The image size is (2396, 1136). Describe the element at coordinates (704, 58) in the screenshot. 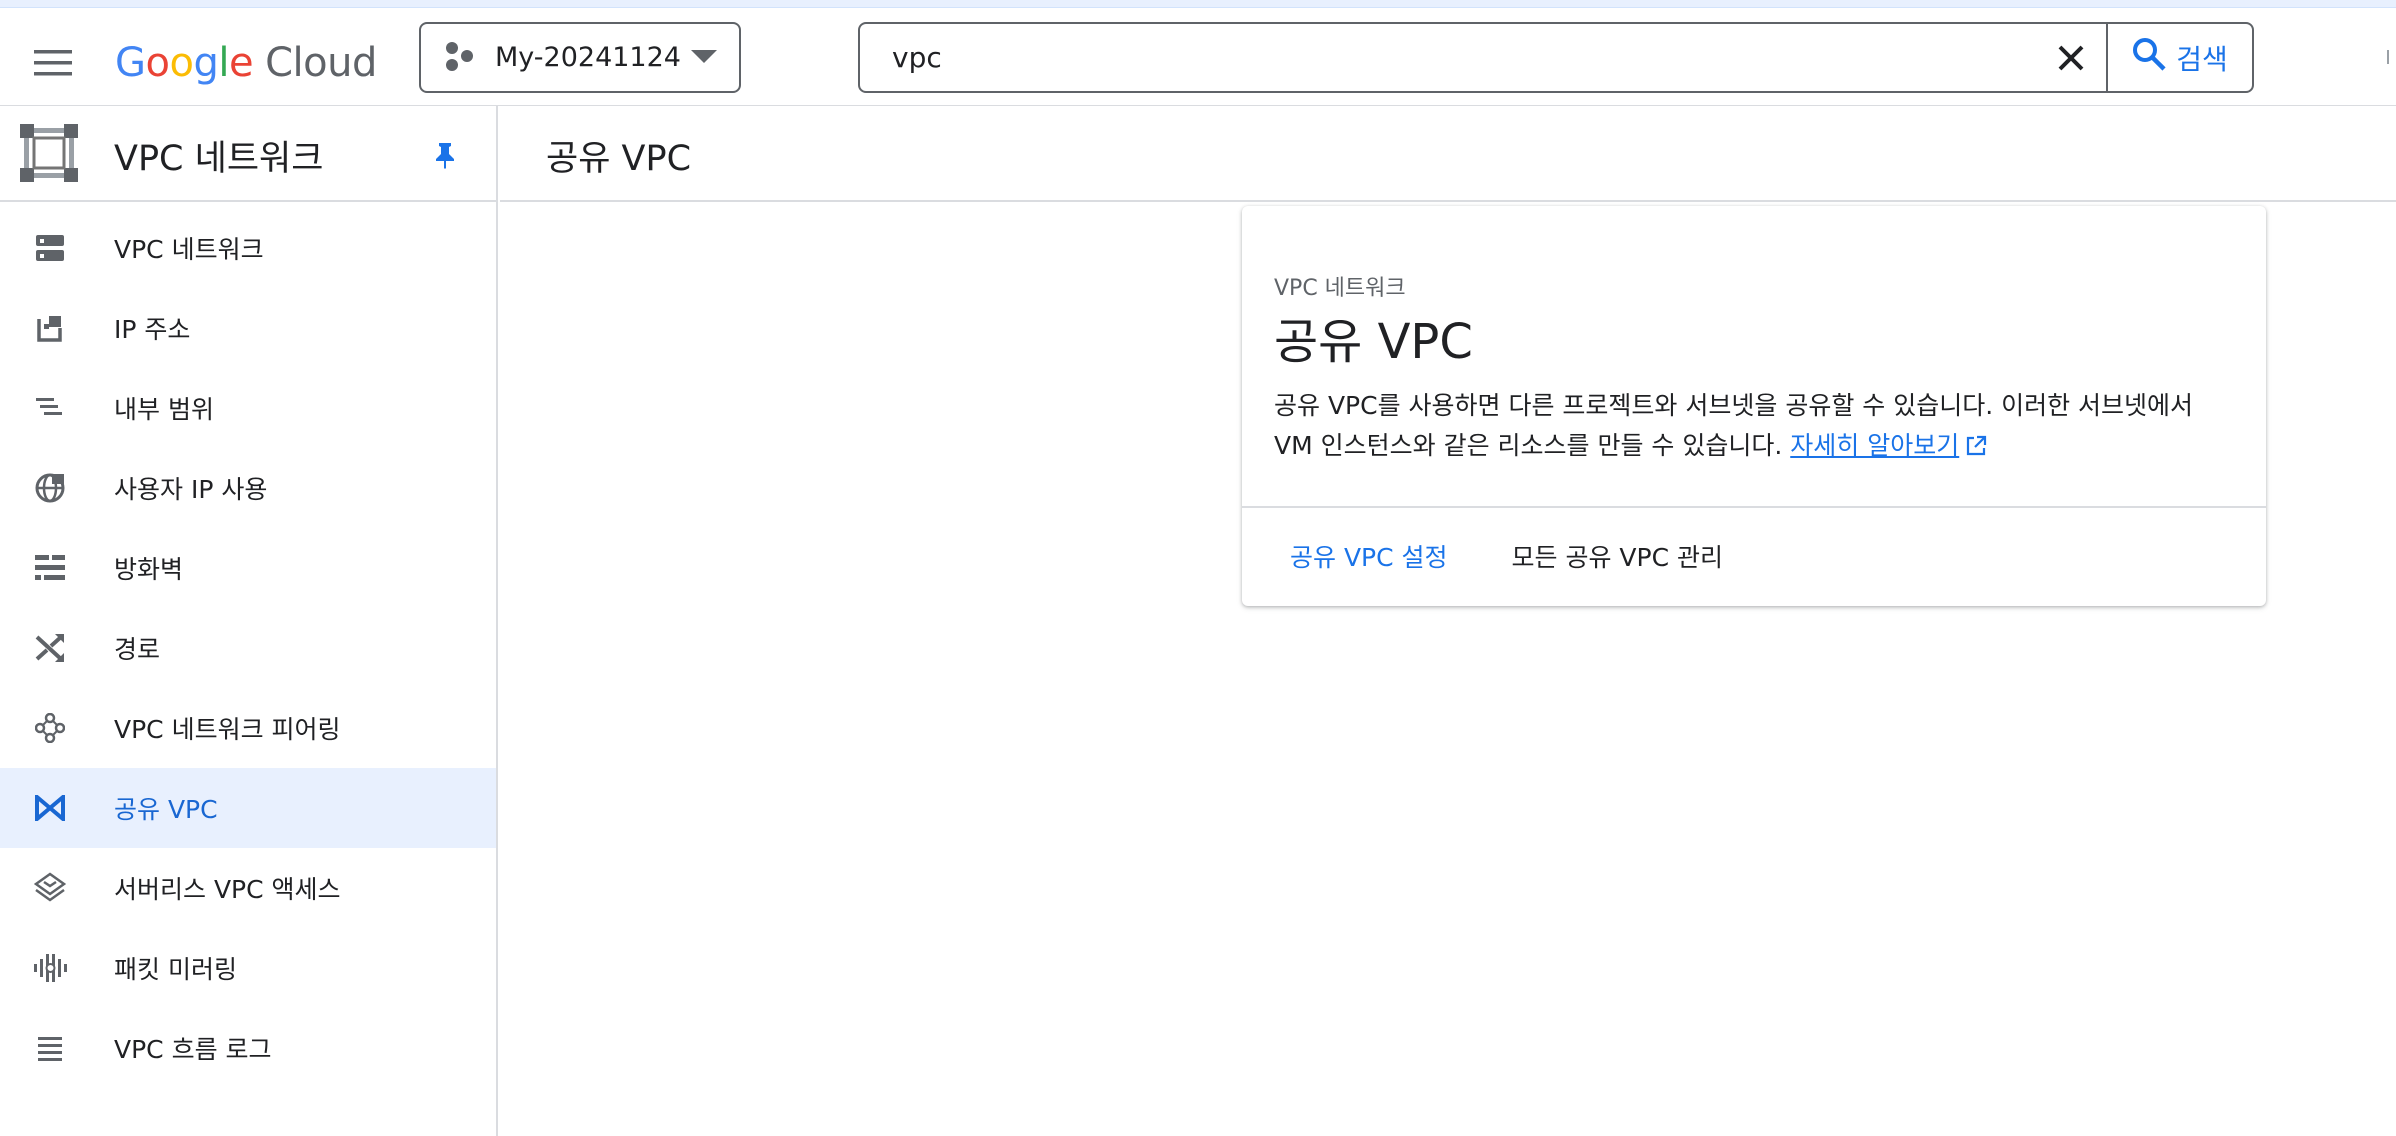

I see `chevron-down-icon` at that location.